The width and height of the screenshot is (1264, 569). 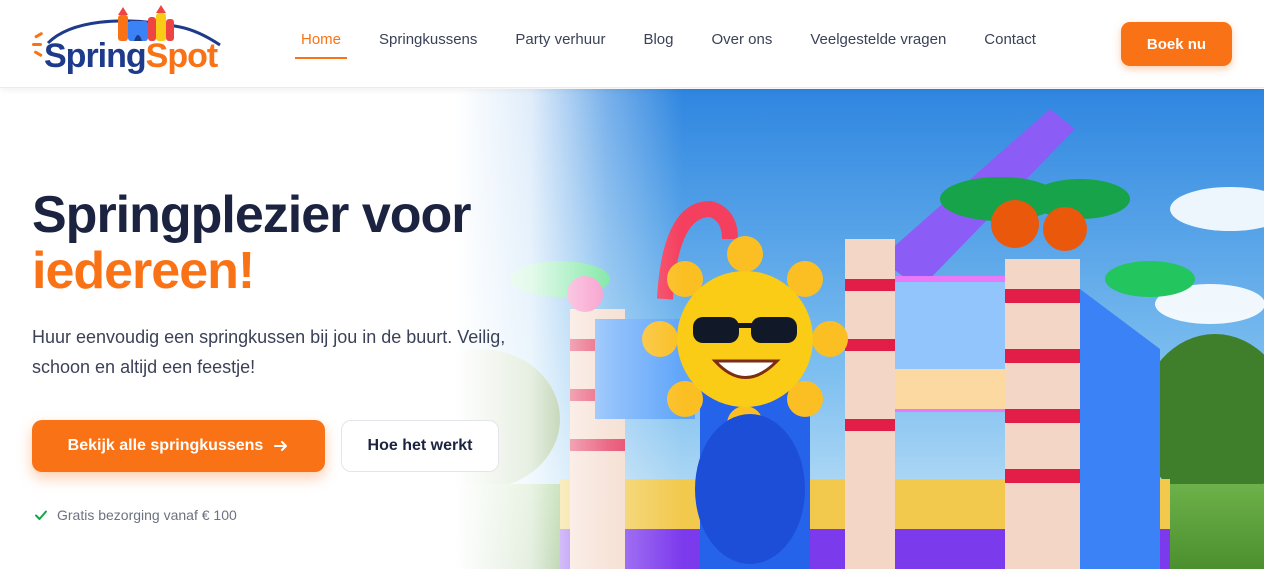 What do you see at coordinates (428, 44) in the screenshot?
I see `nav-item-springkussens: Springkussens` at bounding box center [428, 44].